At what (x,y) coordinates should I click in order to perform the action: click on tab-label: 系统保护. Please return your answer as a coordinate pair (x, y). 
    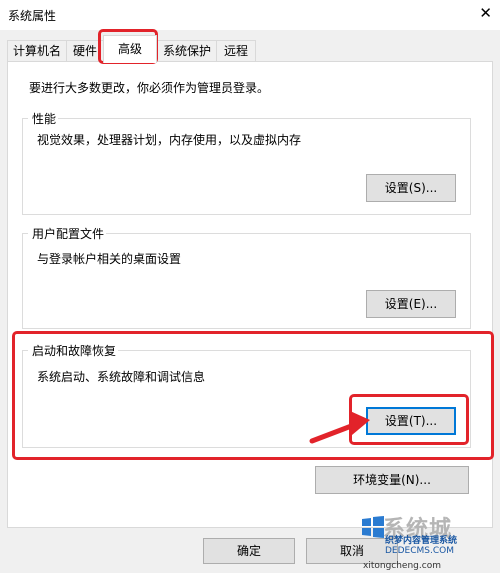
    Looking at the image, I should click on (186, 51).